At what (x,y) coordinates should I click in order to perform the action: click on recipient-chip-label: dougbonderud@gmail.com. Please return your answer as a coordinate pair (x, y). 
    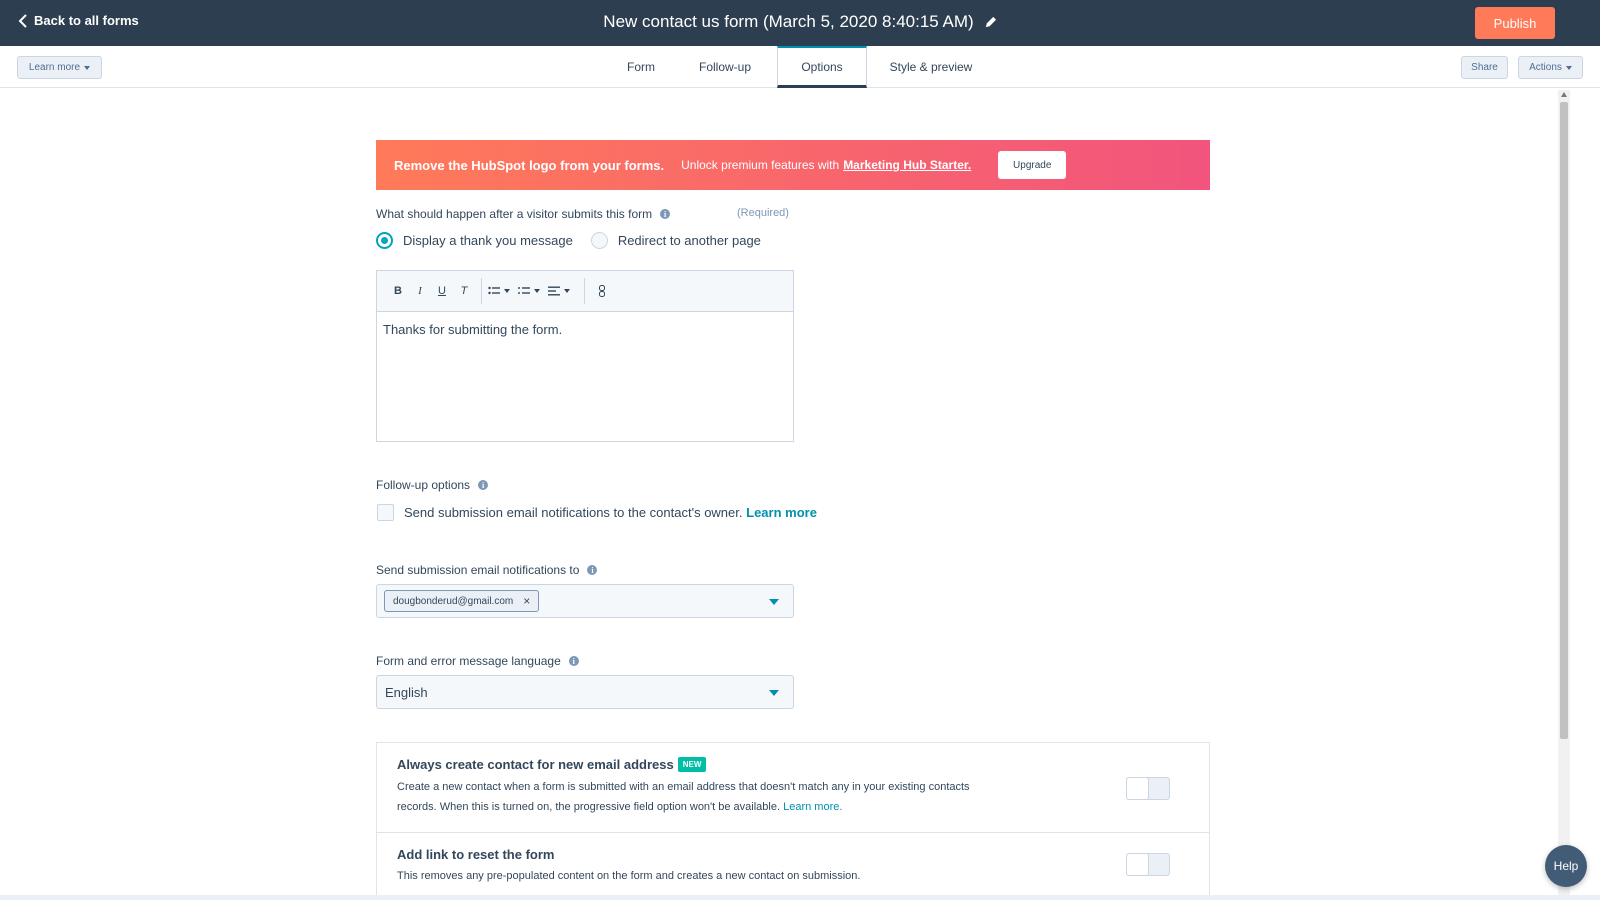
    Looking at the image, I should click on (453, 601).